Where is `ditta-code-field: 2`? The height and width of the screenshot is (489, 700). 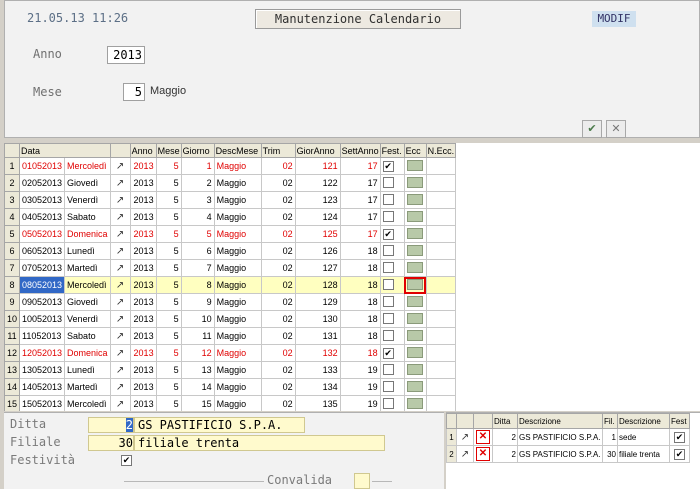 ditta-code-field: 2 is located at coordinates (111, 425).